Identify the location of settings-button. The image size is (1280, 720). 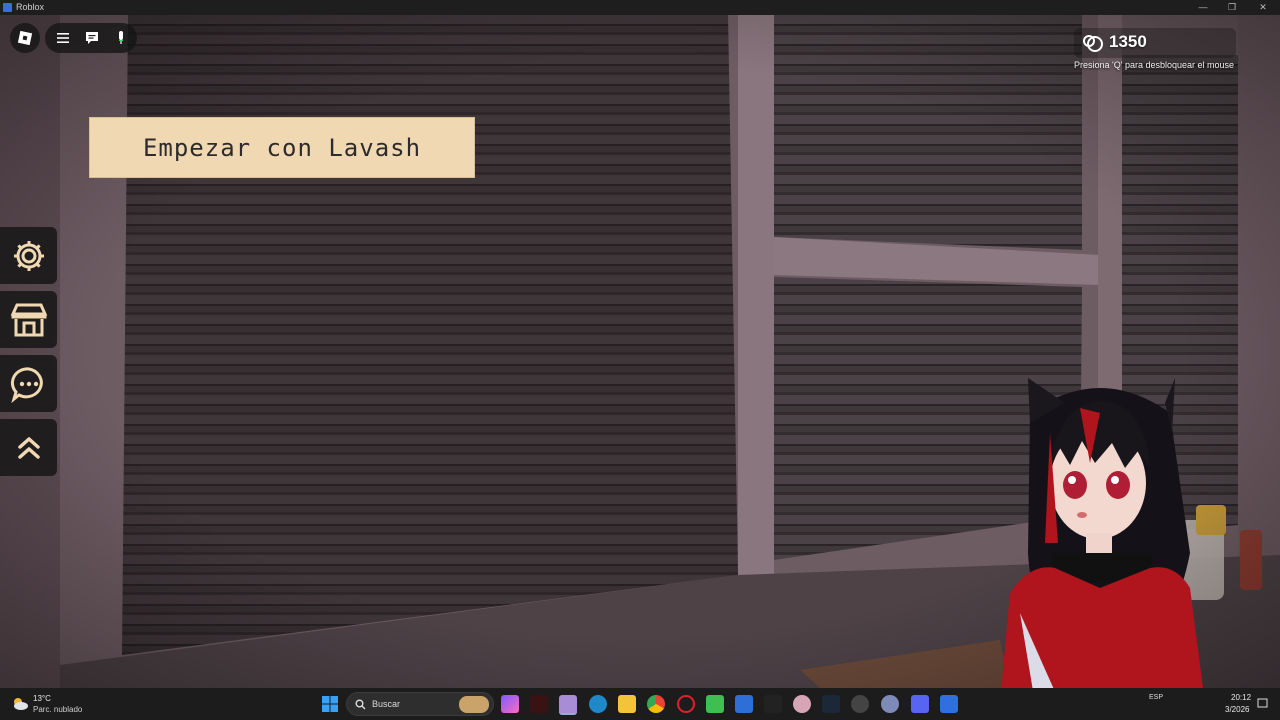
(28, 255).